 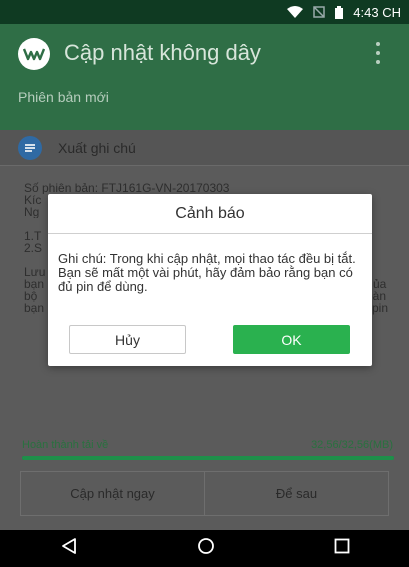 What do you see at coordinates (377, 12) in the screenshot?
I see `status-time: 4:43 CH` at bounding box center [377, 12].